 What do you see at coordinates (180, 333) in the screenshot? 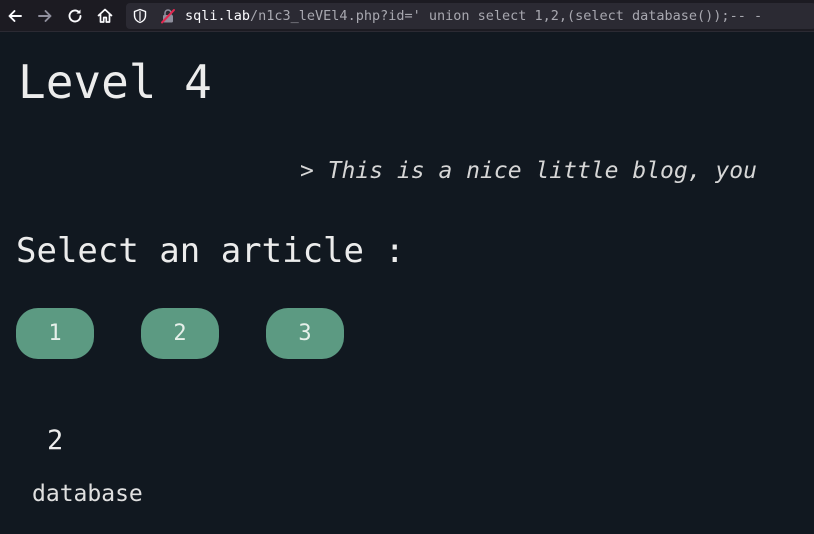
I see `article-2-button: 2` at bounding box center [180, 333].